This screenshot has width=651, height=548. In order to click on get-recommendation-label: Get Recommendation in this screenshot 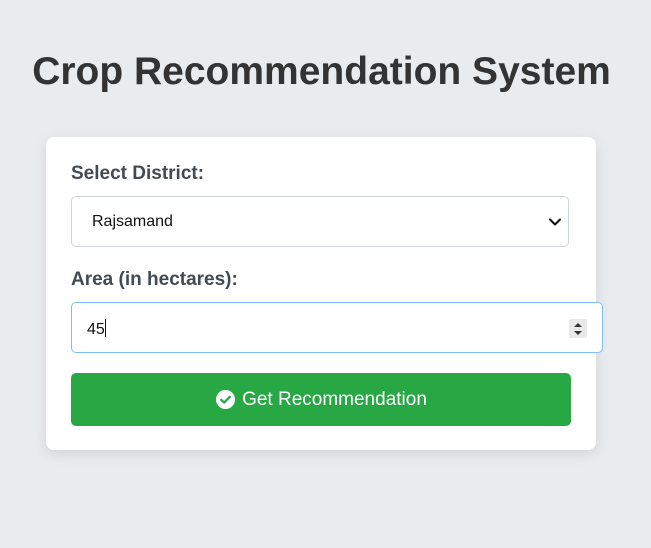, I will do `click(334, 399)`.